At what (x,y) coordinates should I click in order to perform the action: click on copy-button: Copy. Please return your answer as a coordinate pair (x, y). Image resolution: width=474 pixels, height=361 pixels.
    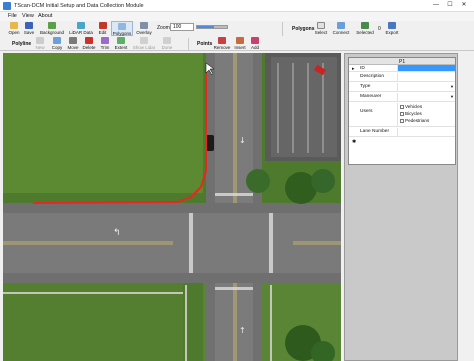
    Looking at the image, I should click on (57, 43).